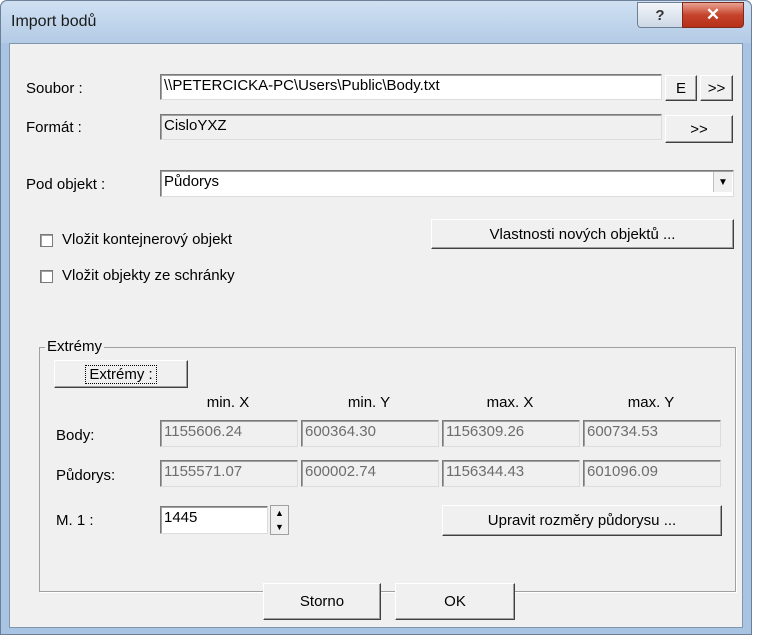 This screenshot has height=640, width=758. What do you see at coordinates (455, 601) in the screenshot?
I see `ok-button: OK` at bounding box center [455, 601].